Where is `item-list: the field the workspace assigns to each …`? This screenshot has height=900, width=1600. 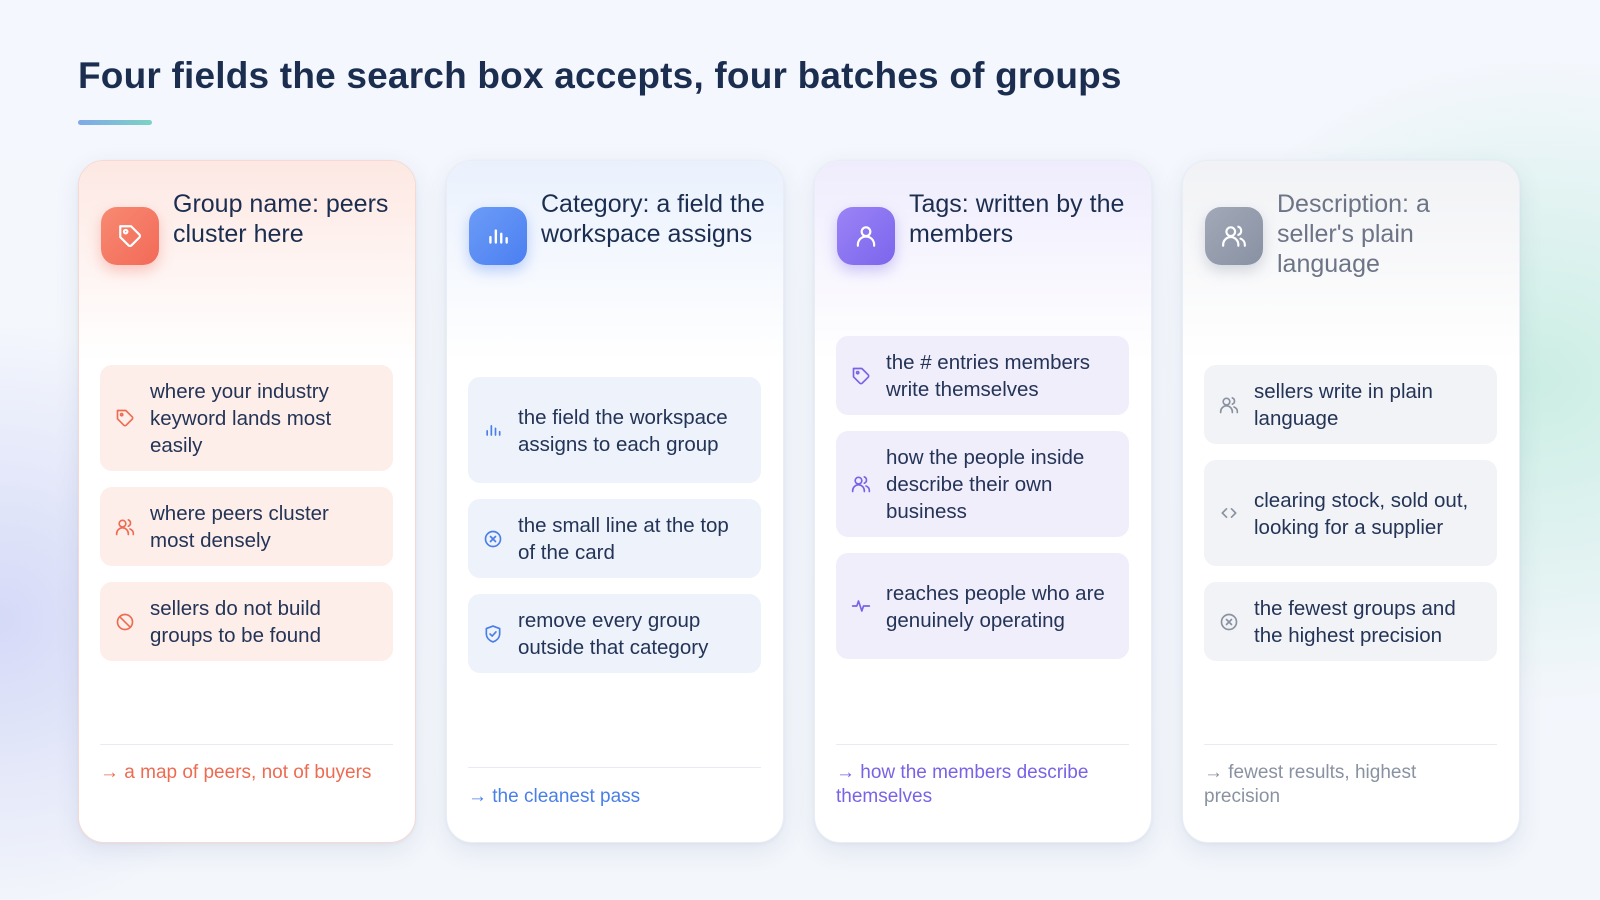 item-list: the field the workspace assigns to each … is located at coordinates (614, 533).